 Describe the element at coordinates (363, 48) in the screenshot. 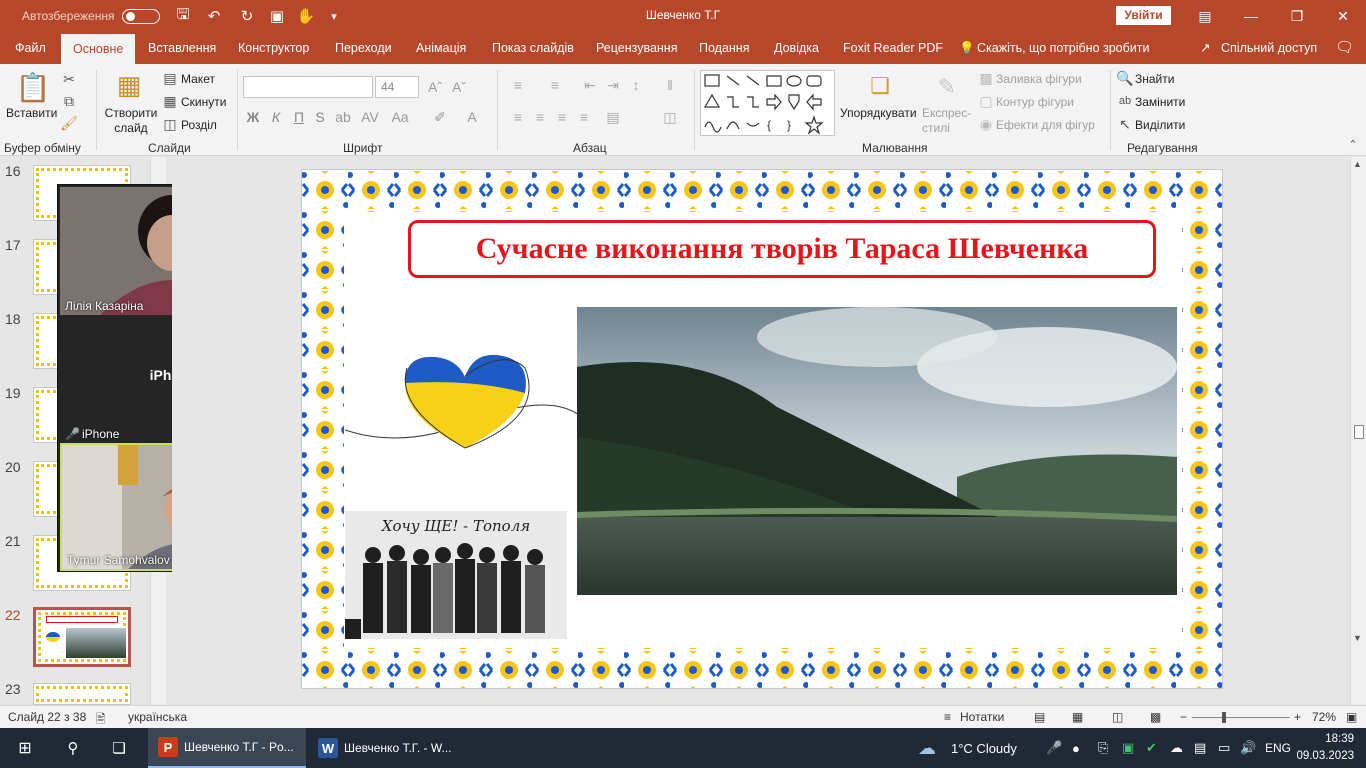

I see `tab-transitions: Переходи` at that location.